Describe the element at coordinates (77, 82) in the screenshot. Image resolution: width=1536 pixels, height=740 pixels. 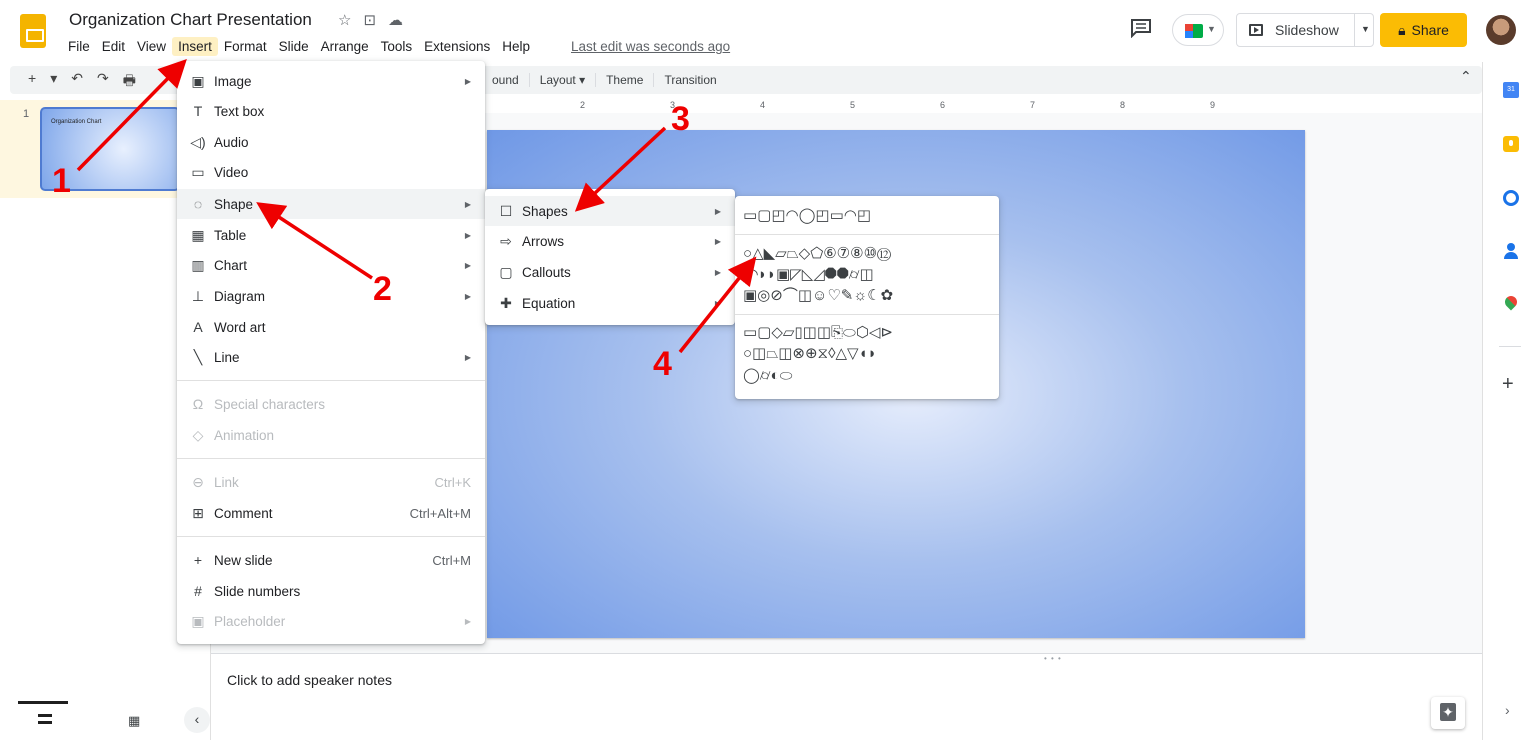
I see `undo-icon: ↶` at that location.